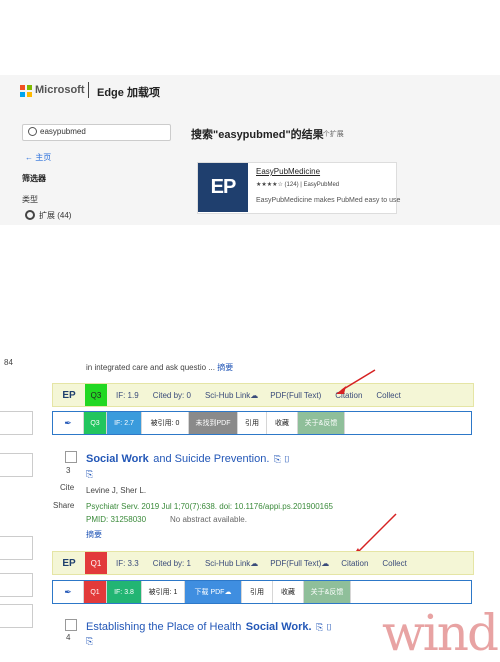  I want to click on title-rest: Establishing the Place of Health, so click(164, 627).